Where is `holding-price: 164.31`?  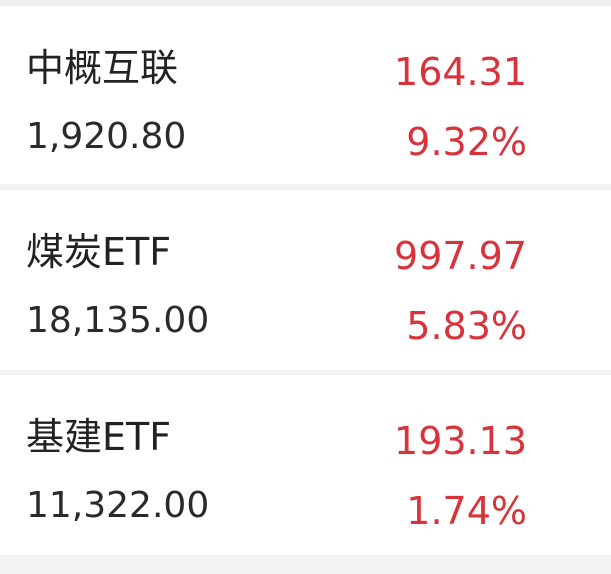
holding-price: 164.31 is located at coordinates (460, 72).